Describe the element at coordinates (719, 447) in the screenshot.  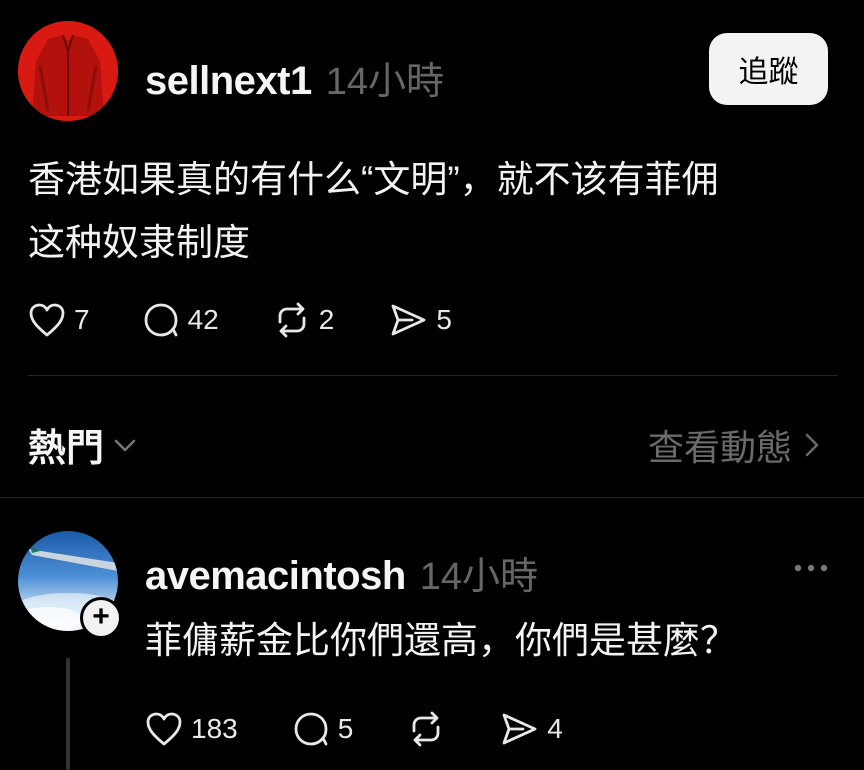
I see `view-activity-label: 查看動態` at that location.